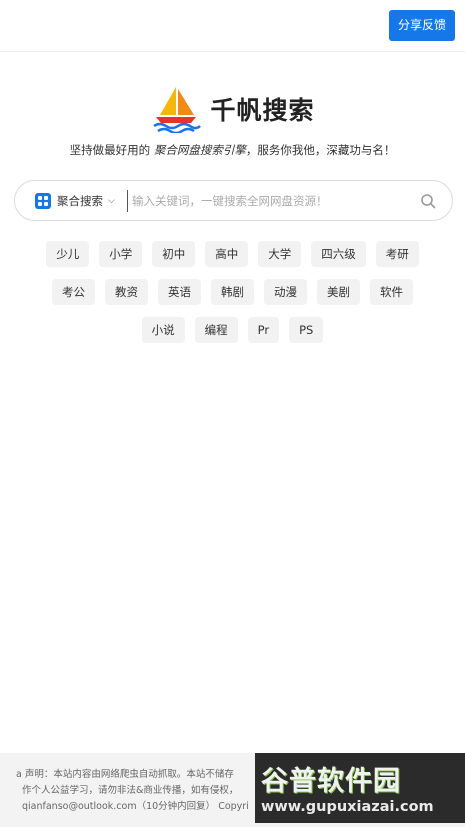  Describe the element at coordinates (428, 201) in the screenshot. I see `search-icon` at that location.